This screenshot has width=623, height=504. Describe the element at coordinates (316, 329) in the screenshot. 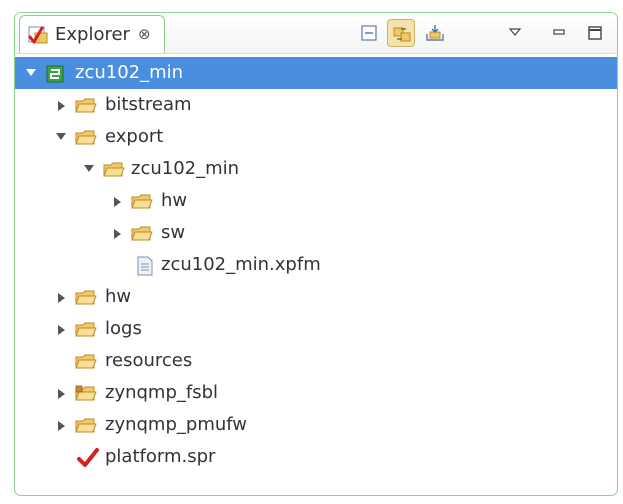

I see `tree-item-logs: logs` at that location.